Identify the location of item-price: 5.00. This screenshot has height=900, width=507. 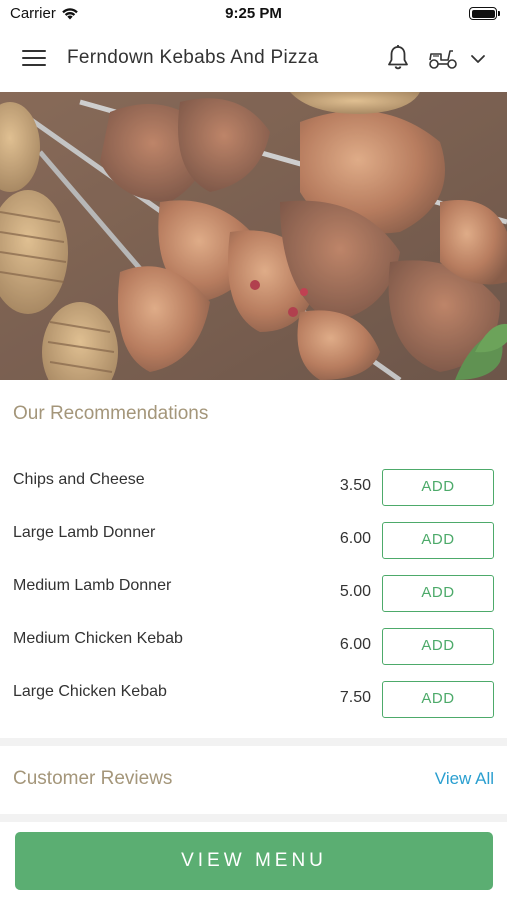
(355, 591).